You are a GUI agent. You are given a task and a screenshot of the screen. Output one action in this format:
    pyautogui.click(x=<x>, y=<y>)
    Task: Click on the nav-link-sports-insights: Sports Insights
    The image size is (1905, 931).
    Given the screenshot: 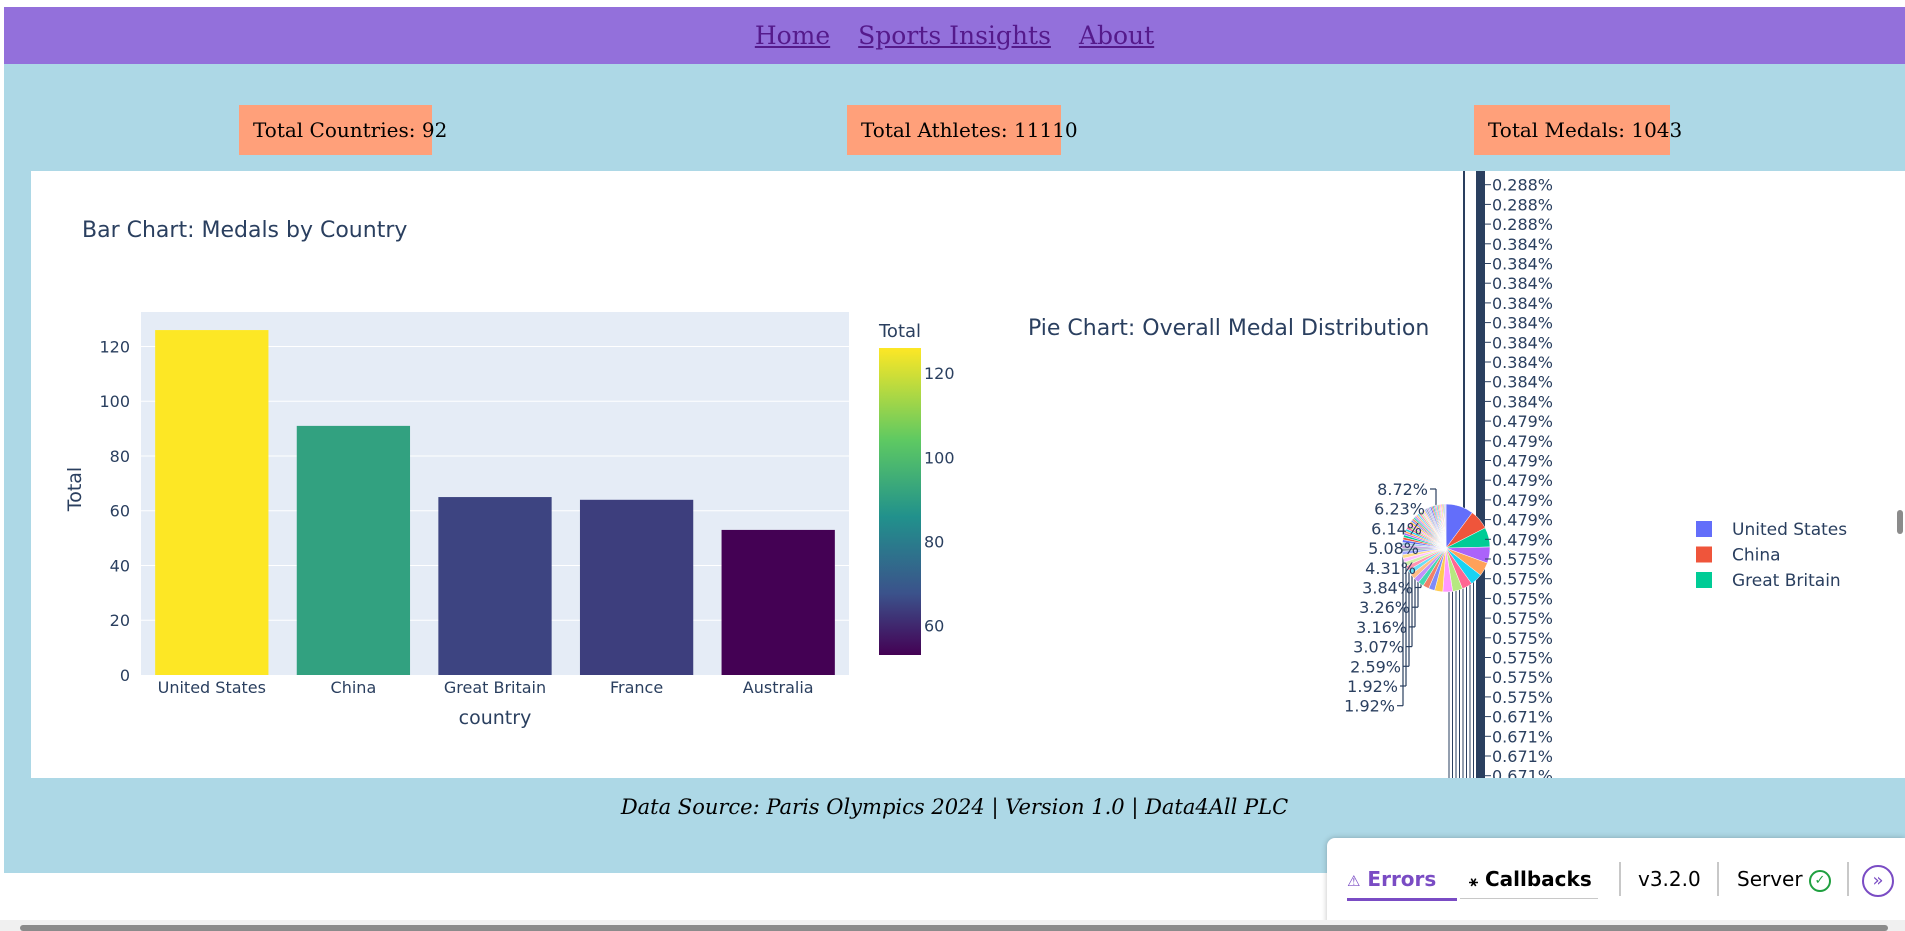 What is the action you would take?
    pyautogui.click(x=954, y=35)
    